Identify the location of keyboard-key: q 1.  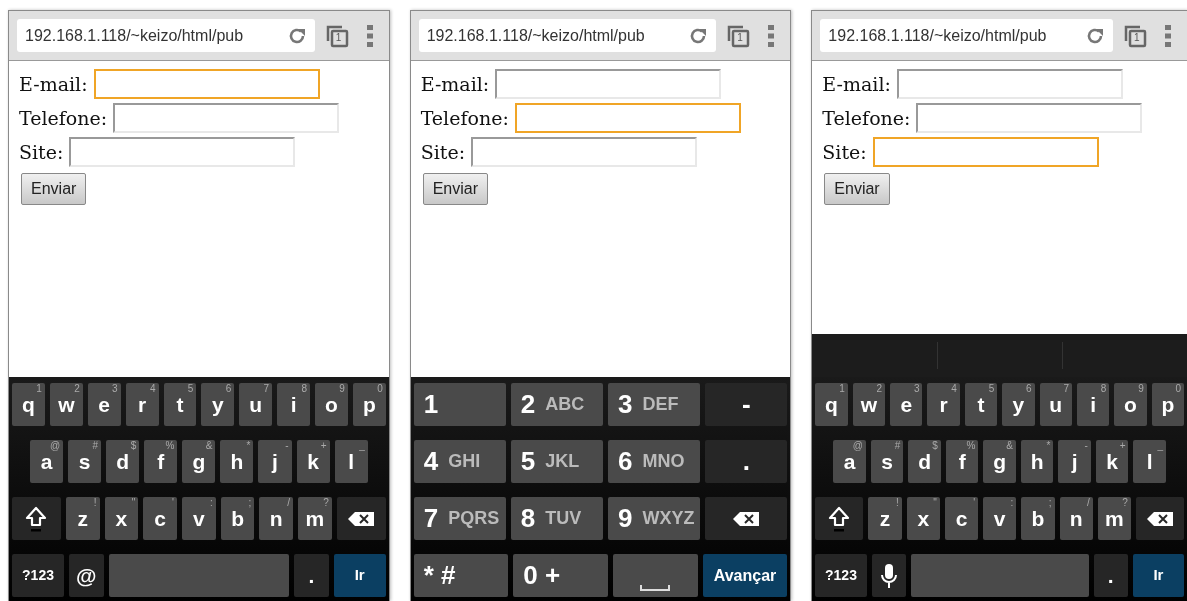
(28, 404).